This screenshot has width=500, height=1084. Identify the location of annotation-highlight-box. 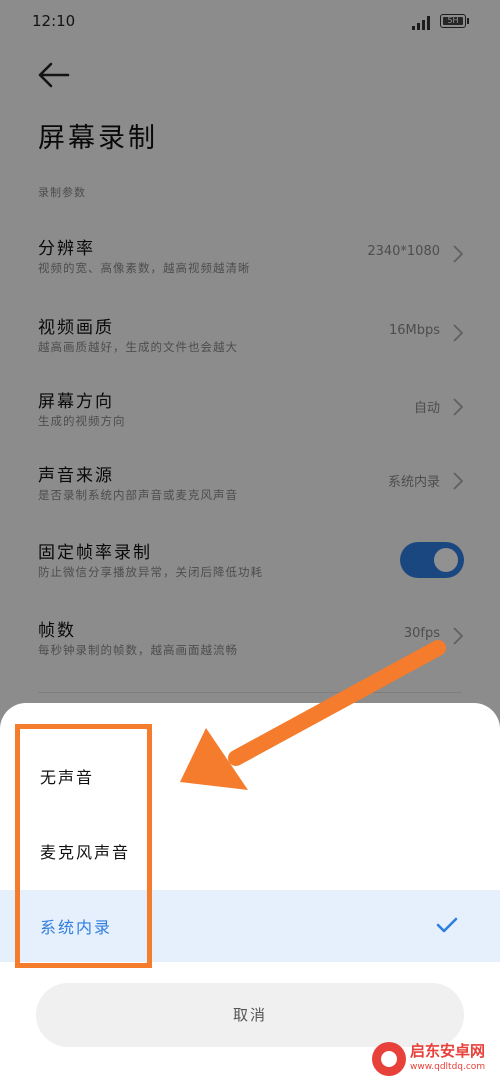
(83, 846).